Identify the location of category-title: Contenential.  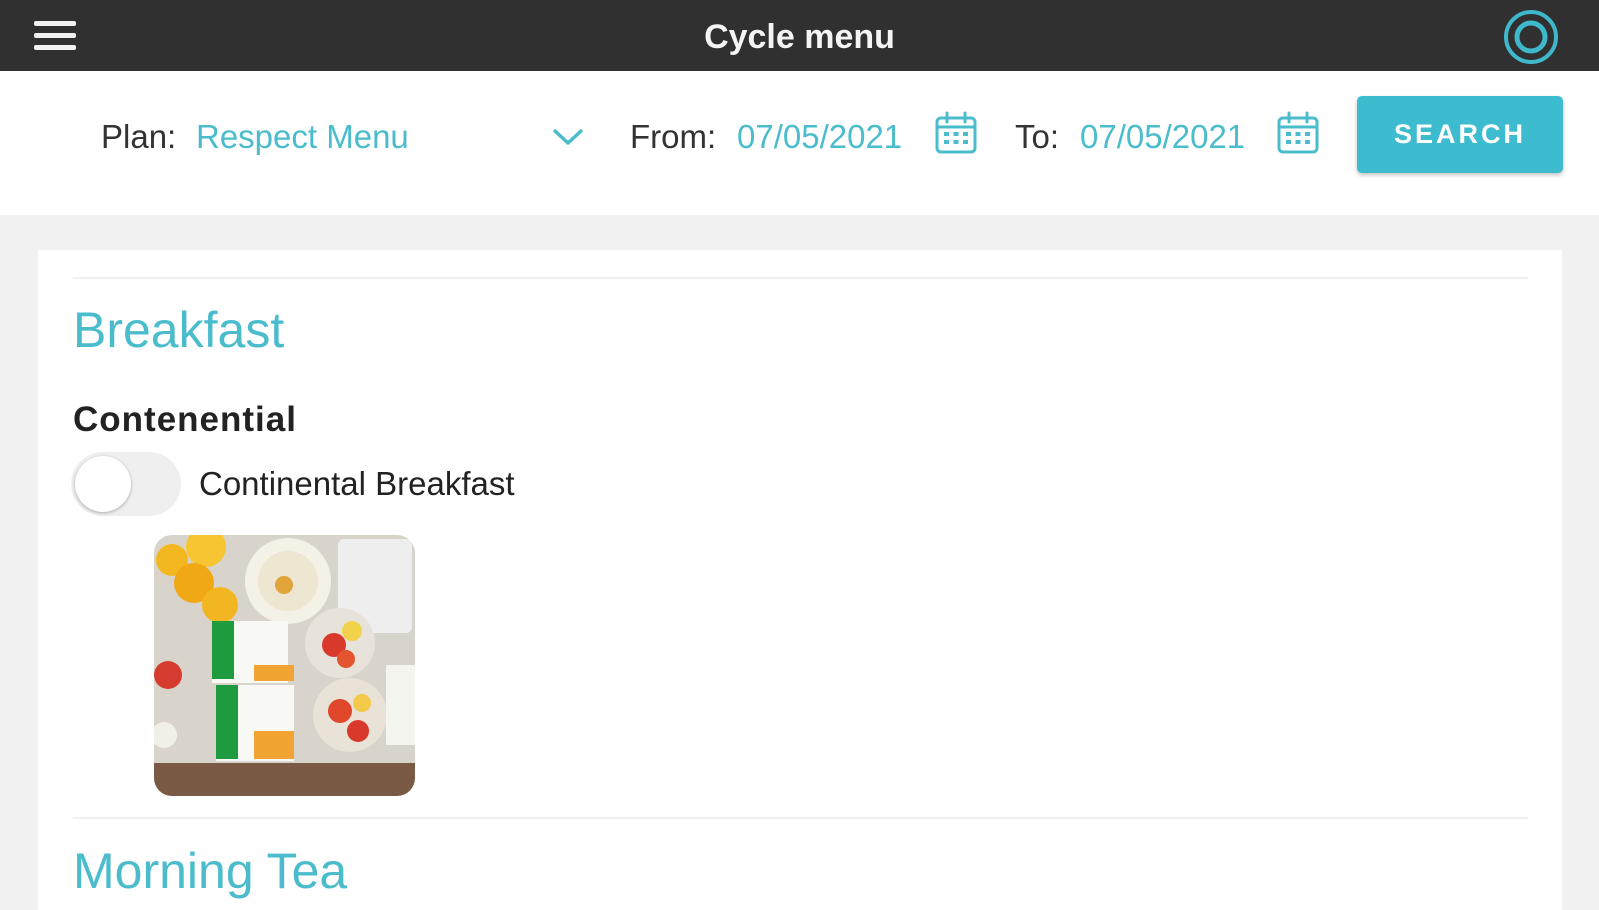
(185, 419).